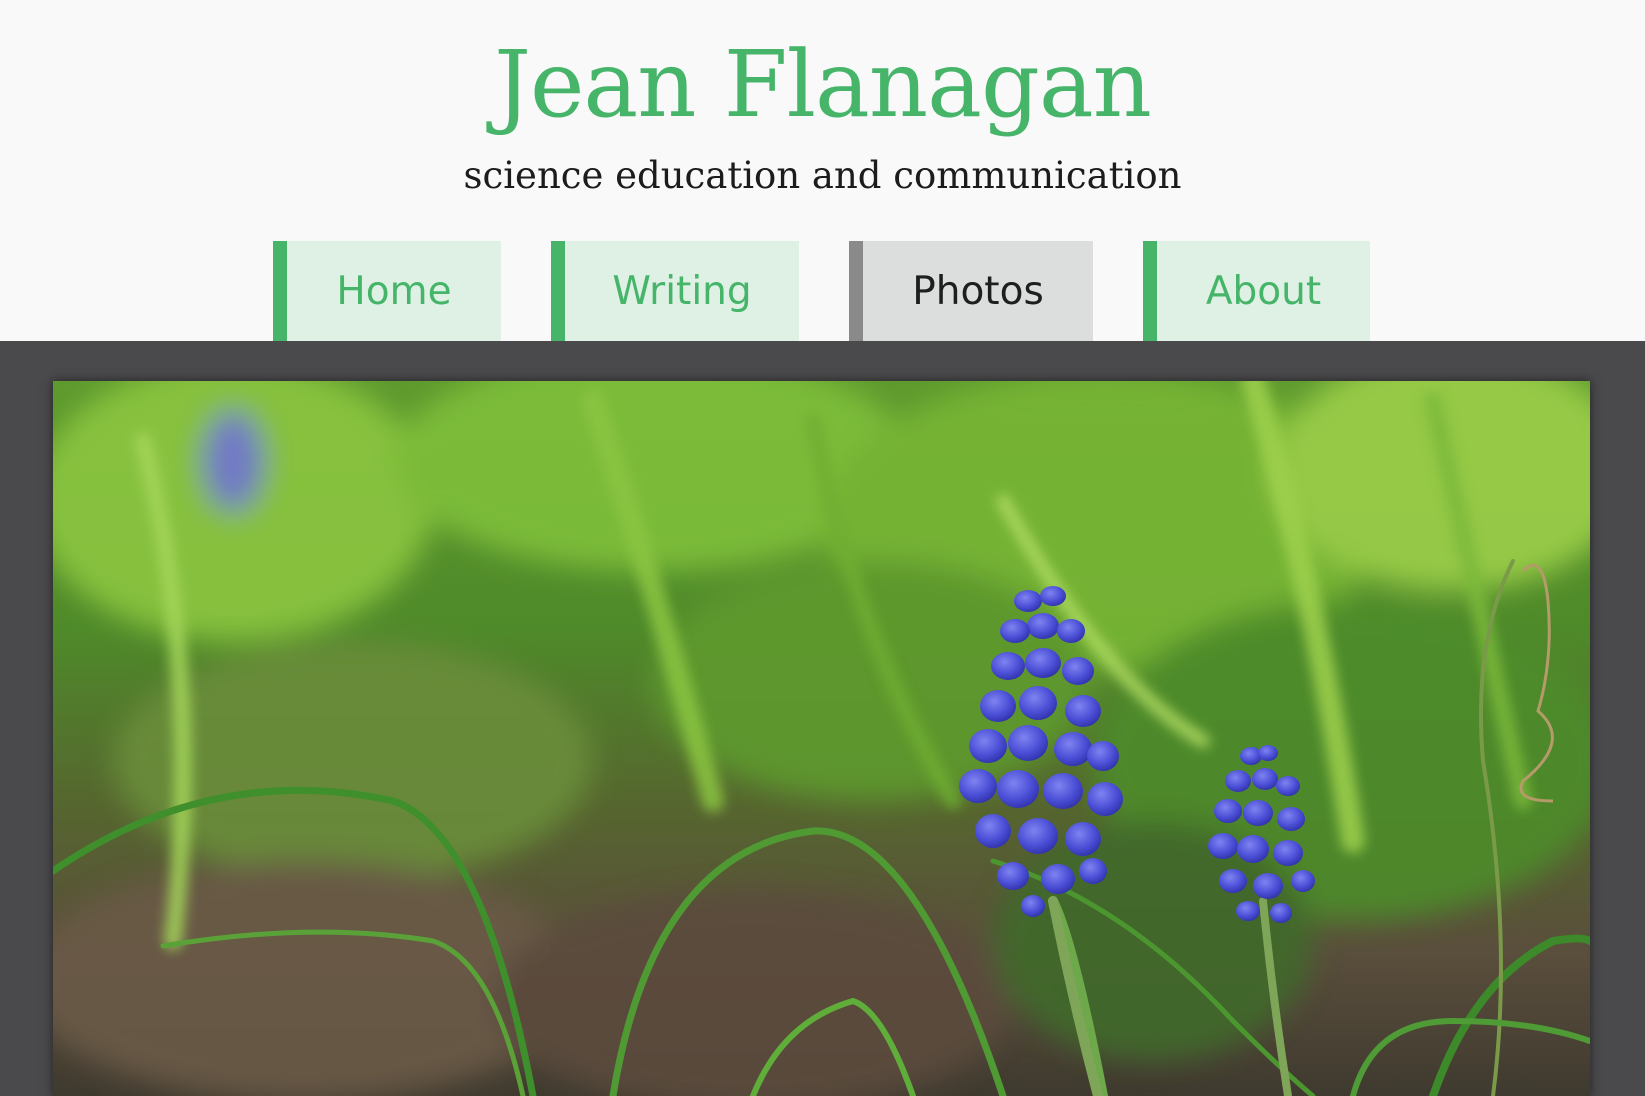 This screenshot has height=1096, width=1645. What do you see at coordinates (682, 291) in the screenshot?
I see `nav-item-label: Writing` at bounding box center [682, 291].